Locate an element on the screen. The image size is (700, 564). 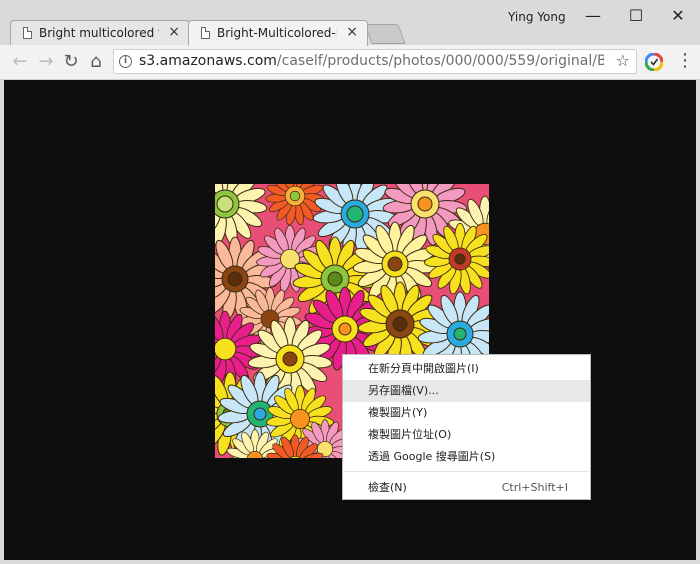
close-window-button: ✕ is located at coordinates (677, 16).